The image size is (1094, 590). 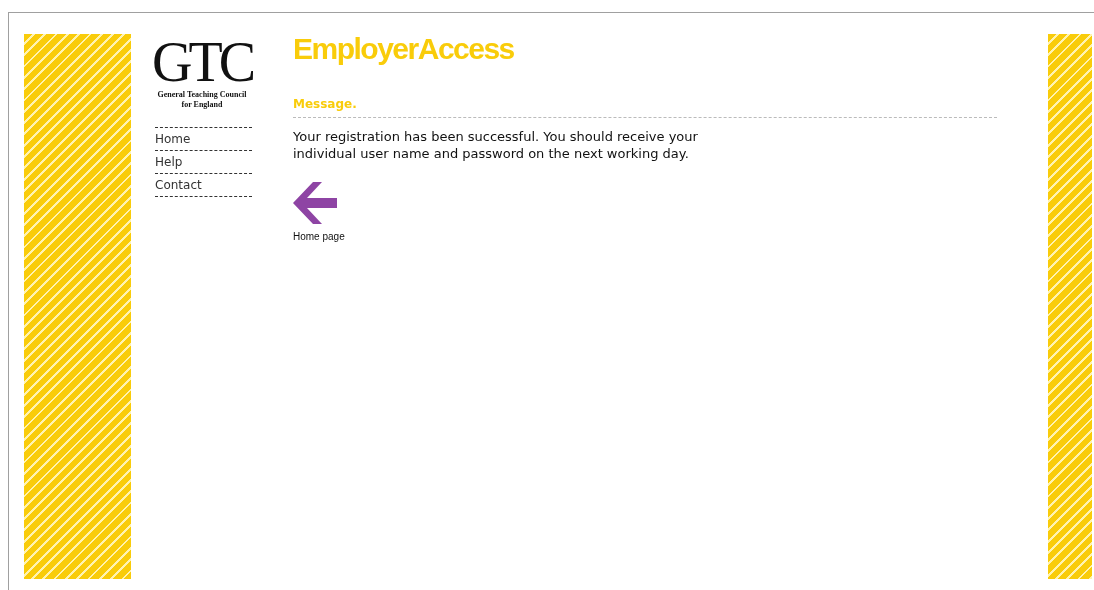 I want to click on home-page-link: Home page, so click(x=319, y=213).